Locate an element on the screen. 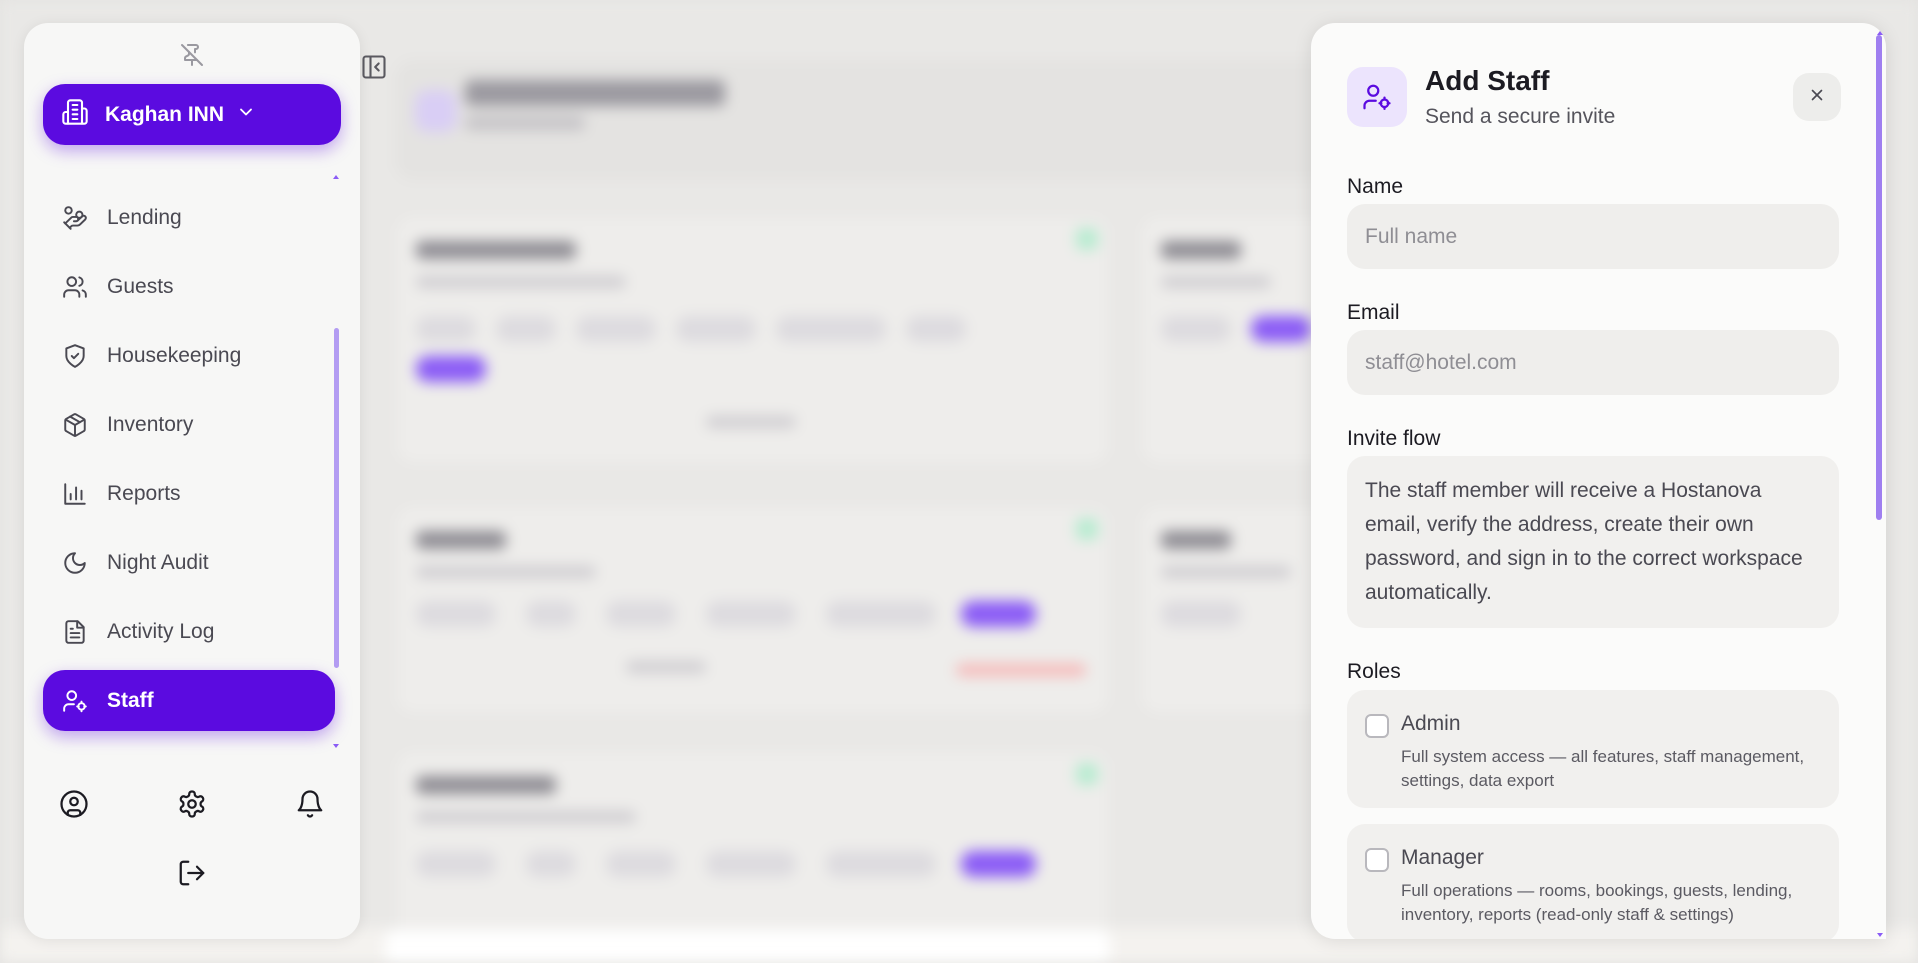 The height and width of the screenshot is (963, 1918). users-icon is located at coordinates (75, 287).